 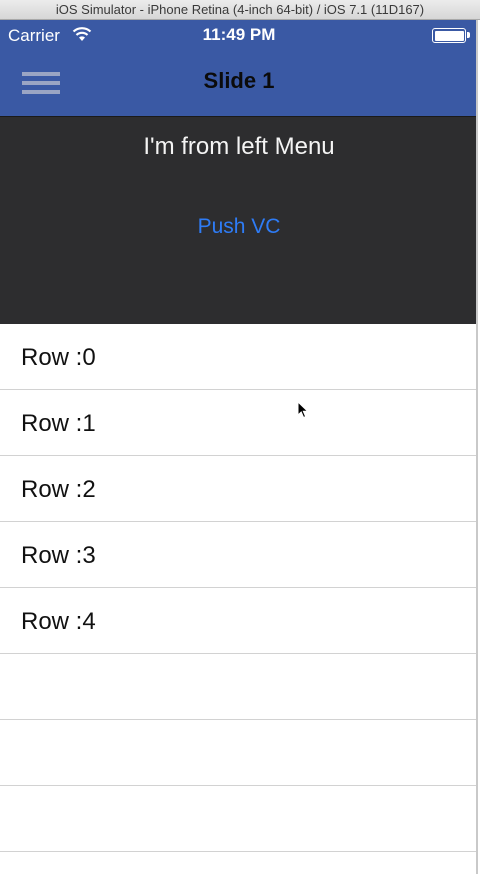 I want to click on push-vc-button: Push VC, so click(x=238, y=227).